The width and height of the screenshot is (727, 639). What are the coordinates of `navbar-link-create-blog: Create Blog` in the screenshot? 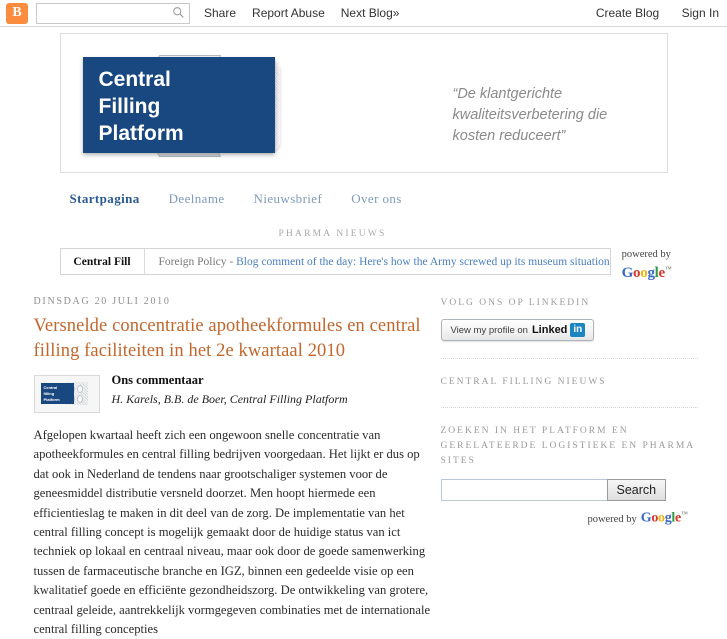 It's located at (627, 13).